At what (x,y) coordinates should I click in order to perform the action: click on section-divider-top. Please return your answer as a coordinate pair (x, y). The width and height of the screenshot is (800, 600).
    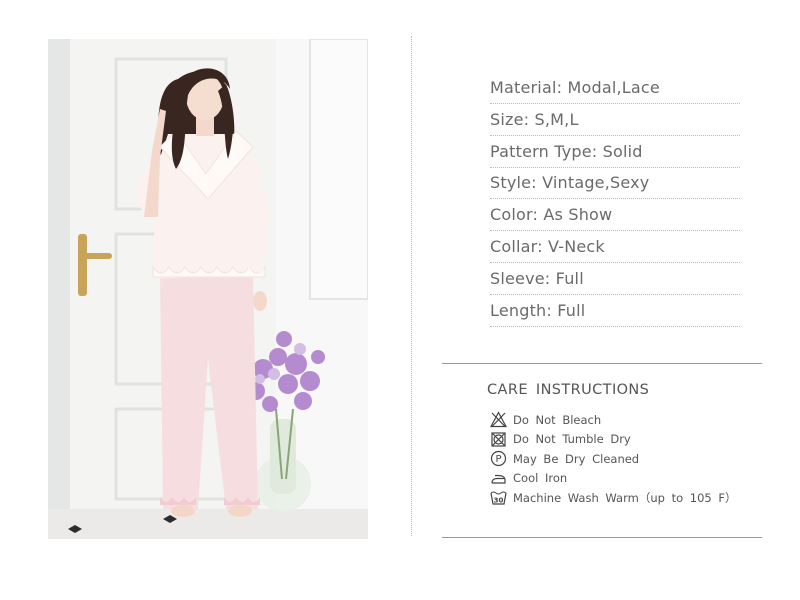
    Looking at the image, I should click on (602, 363).